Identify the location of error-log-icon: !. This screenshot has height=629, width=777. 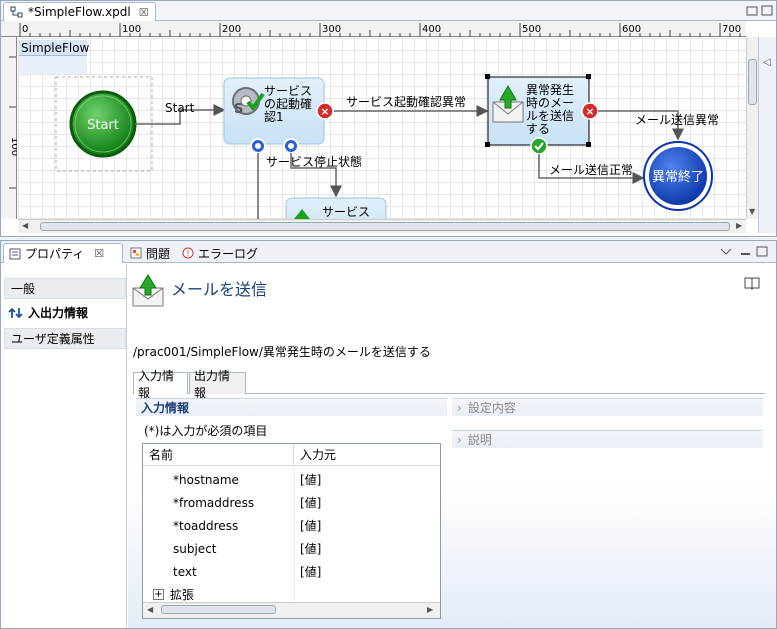
(188, 253).